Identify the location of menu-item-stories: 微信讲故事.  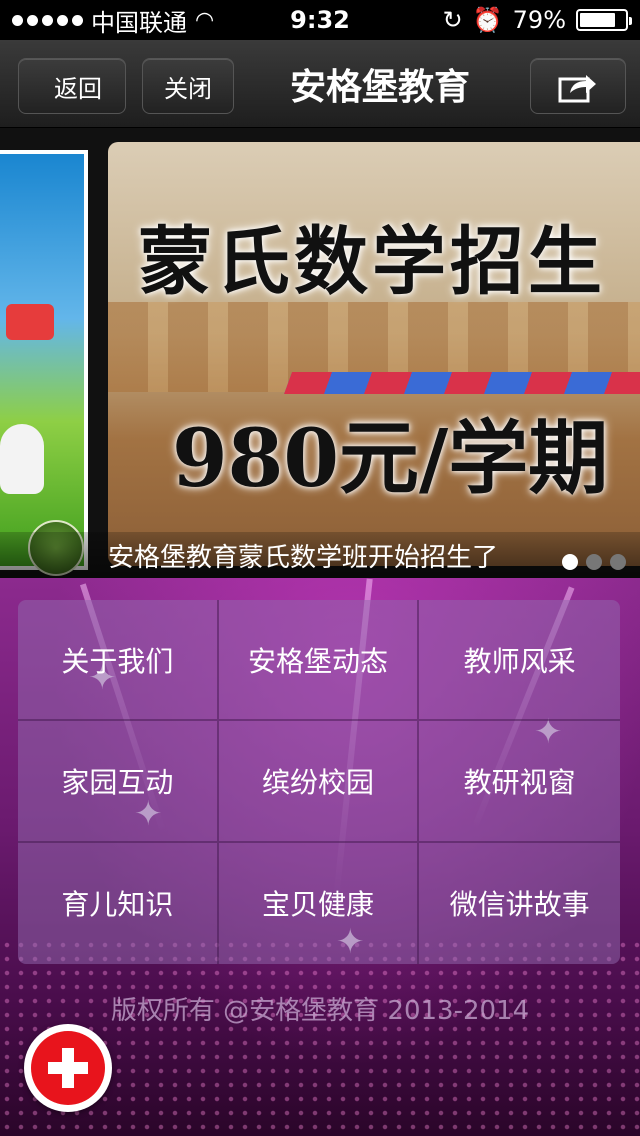
(519, 903).